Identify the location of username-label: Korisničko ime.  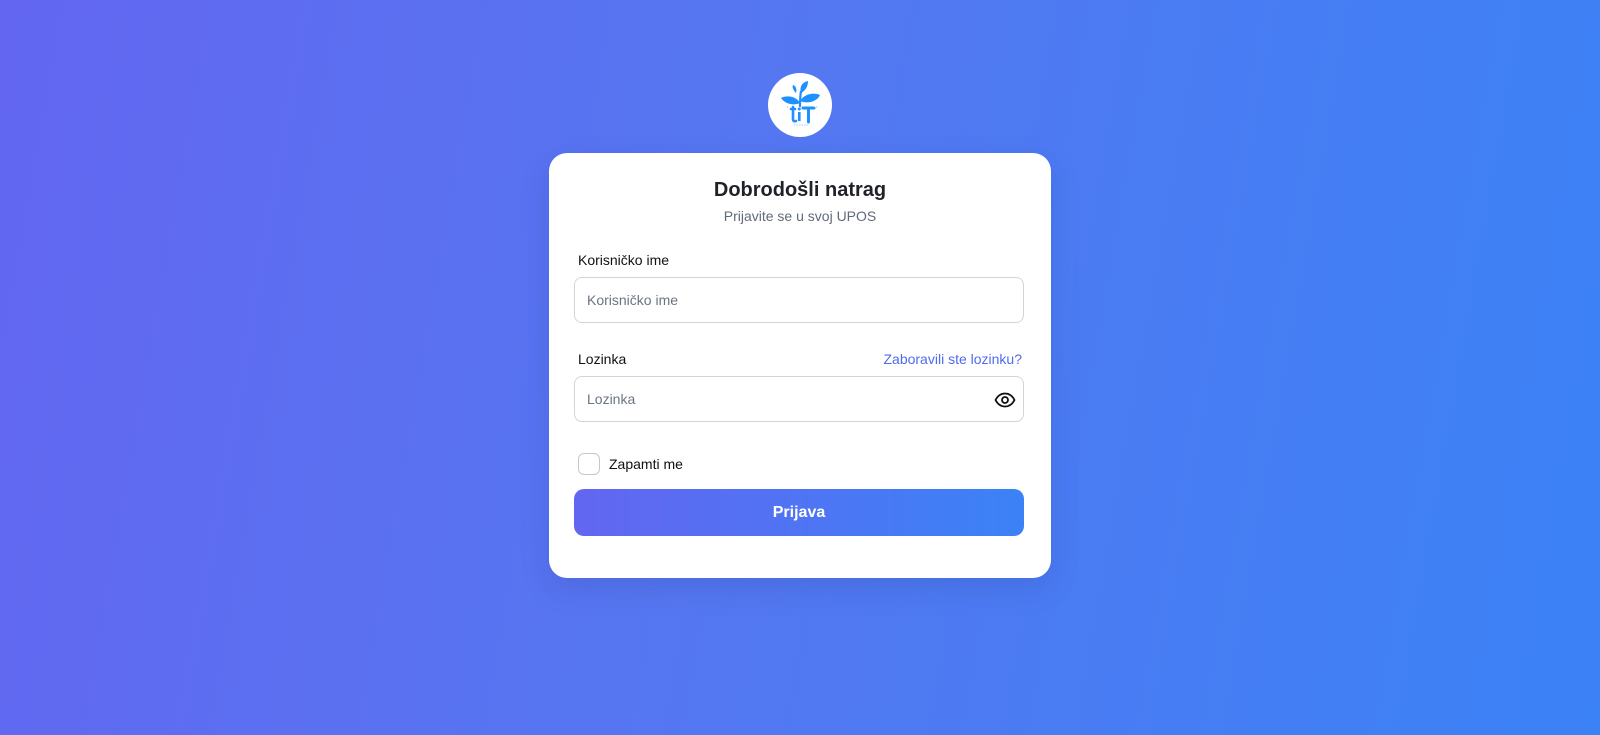
(624, 260).